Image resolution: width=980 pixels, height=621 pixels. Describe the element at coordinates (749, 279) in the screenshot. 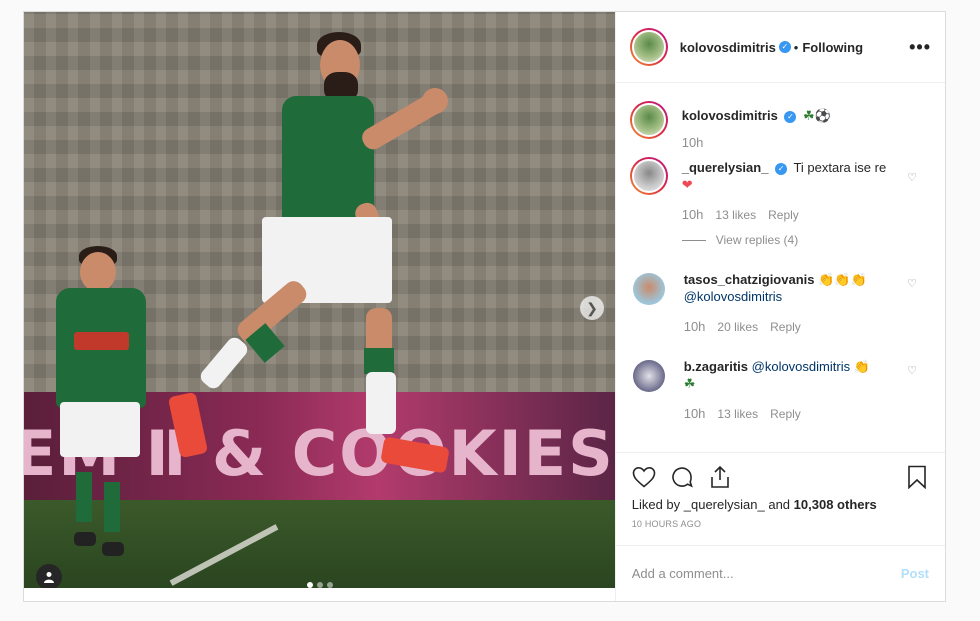

I see `commenter-username: tasos_chatzigiovanis` at that location.